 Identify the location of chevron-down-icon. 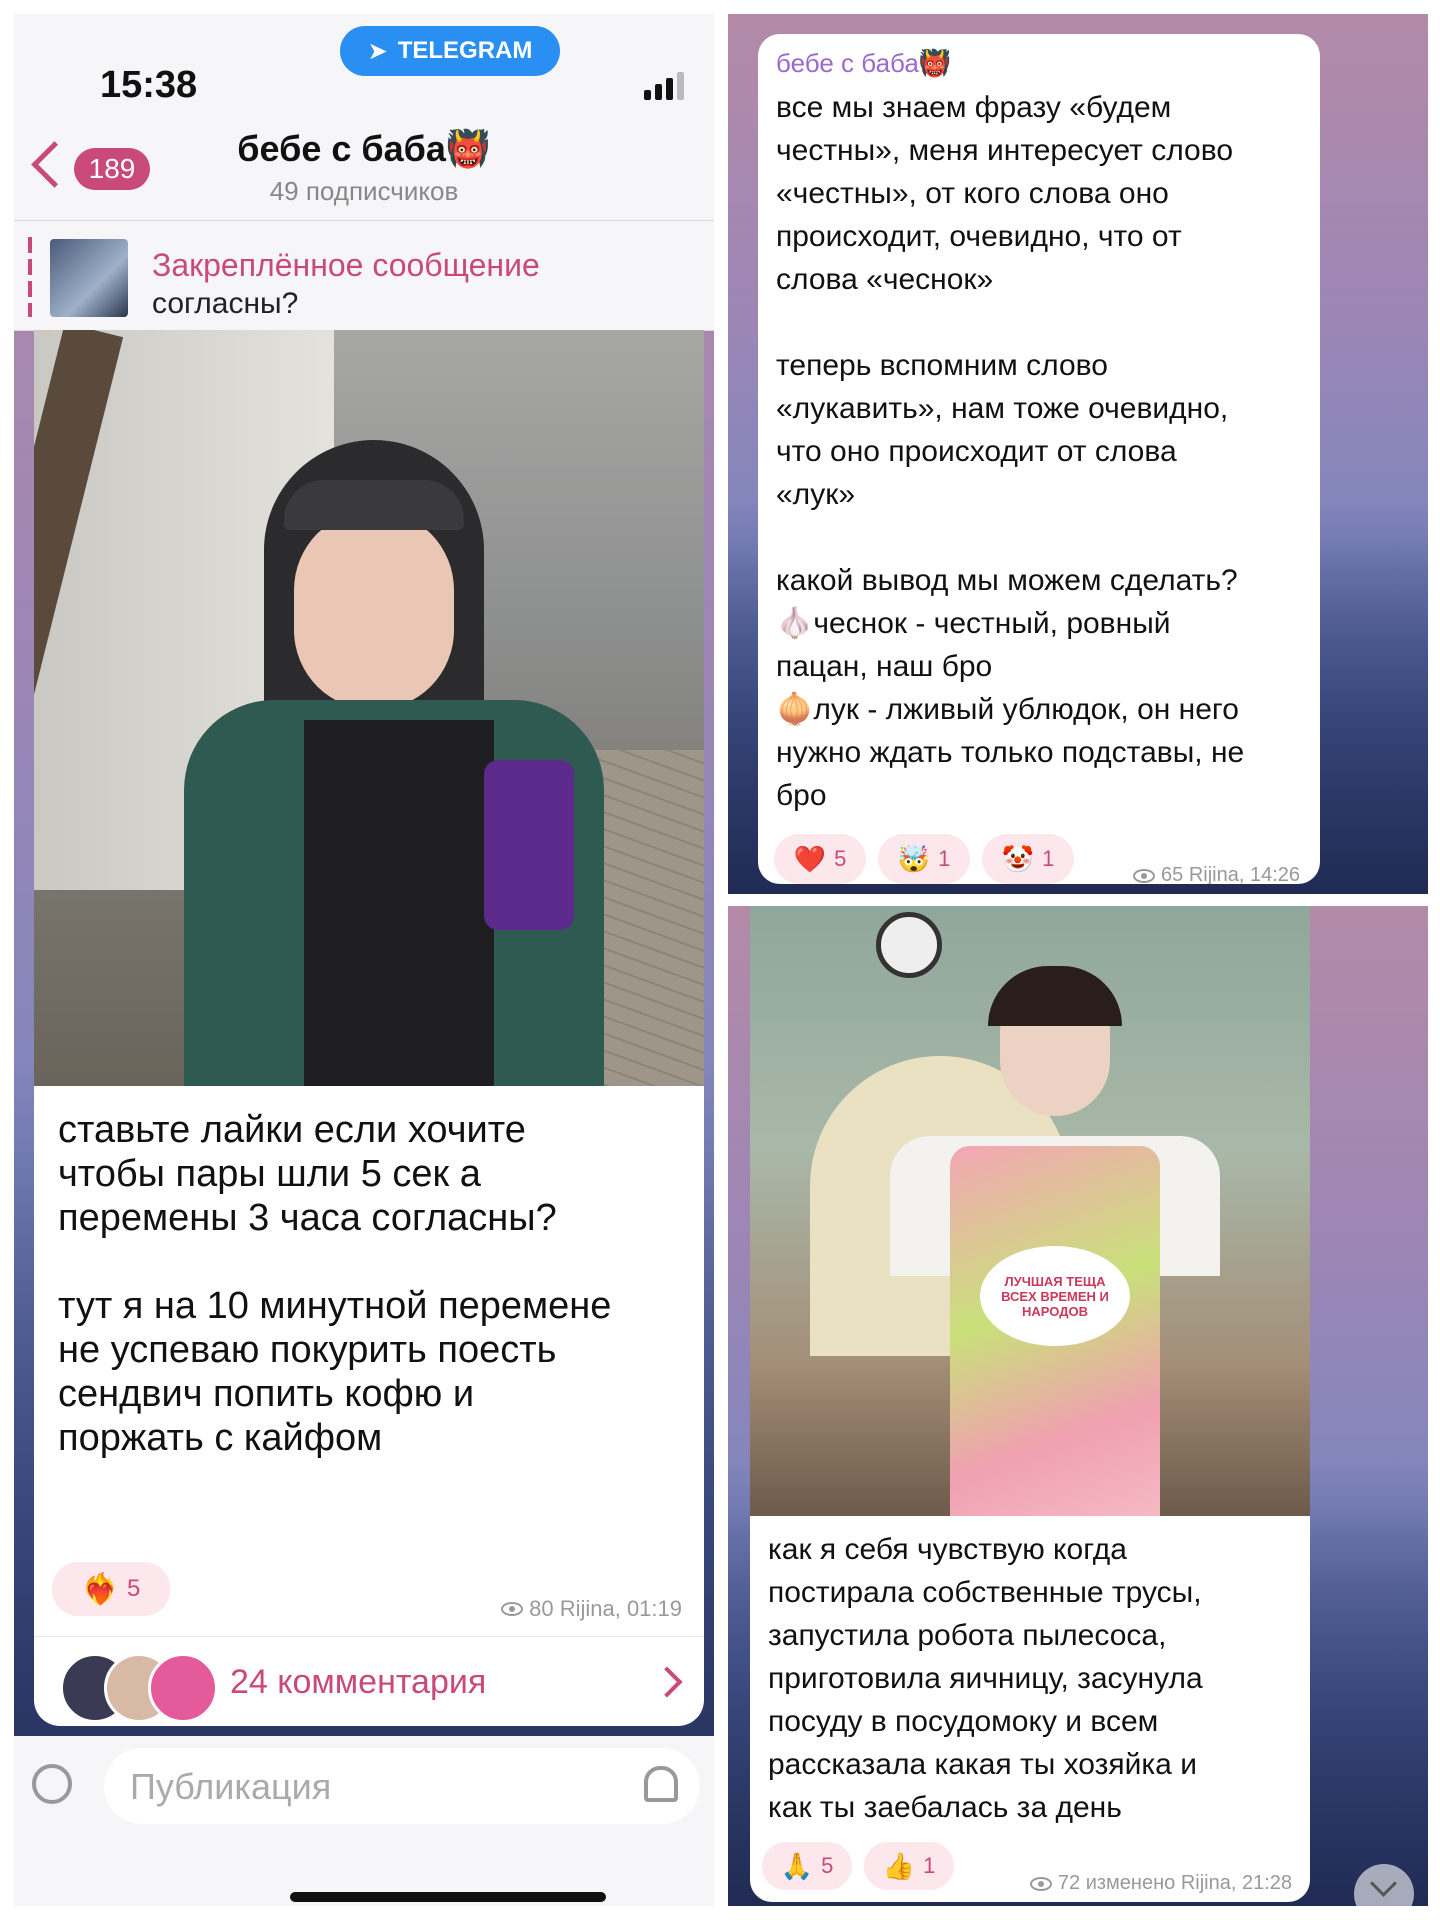
(1383, 1883).